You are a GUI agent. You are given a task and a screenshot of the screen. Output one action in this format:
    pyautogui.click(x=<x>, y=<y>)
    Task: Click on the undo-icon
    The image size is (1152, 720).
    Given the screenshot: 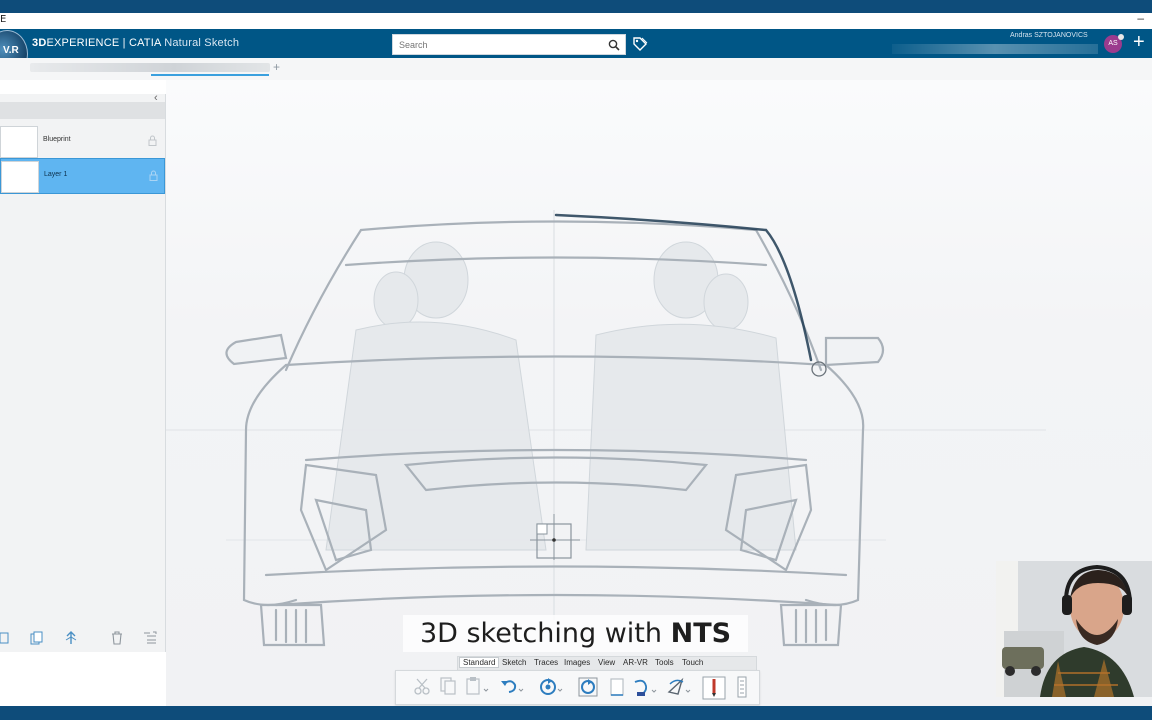 What is the action you would take?
    pyautogui.click(x=512, y=688)
    